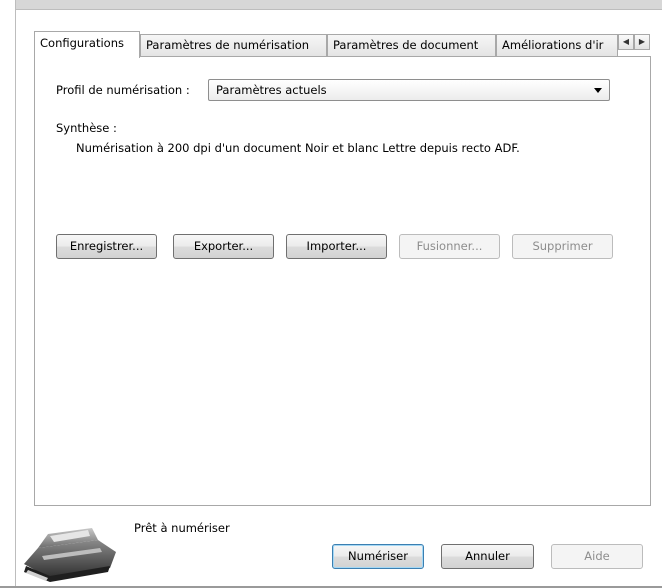  What do you see at coordinates (228, 45) in the screenshot?
I see `tab-label: Paramètres de numérisation` at bounding box center [228, 45].